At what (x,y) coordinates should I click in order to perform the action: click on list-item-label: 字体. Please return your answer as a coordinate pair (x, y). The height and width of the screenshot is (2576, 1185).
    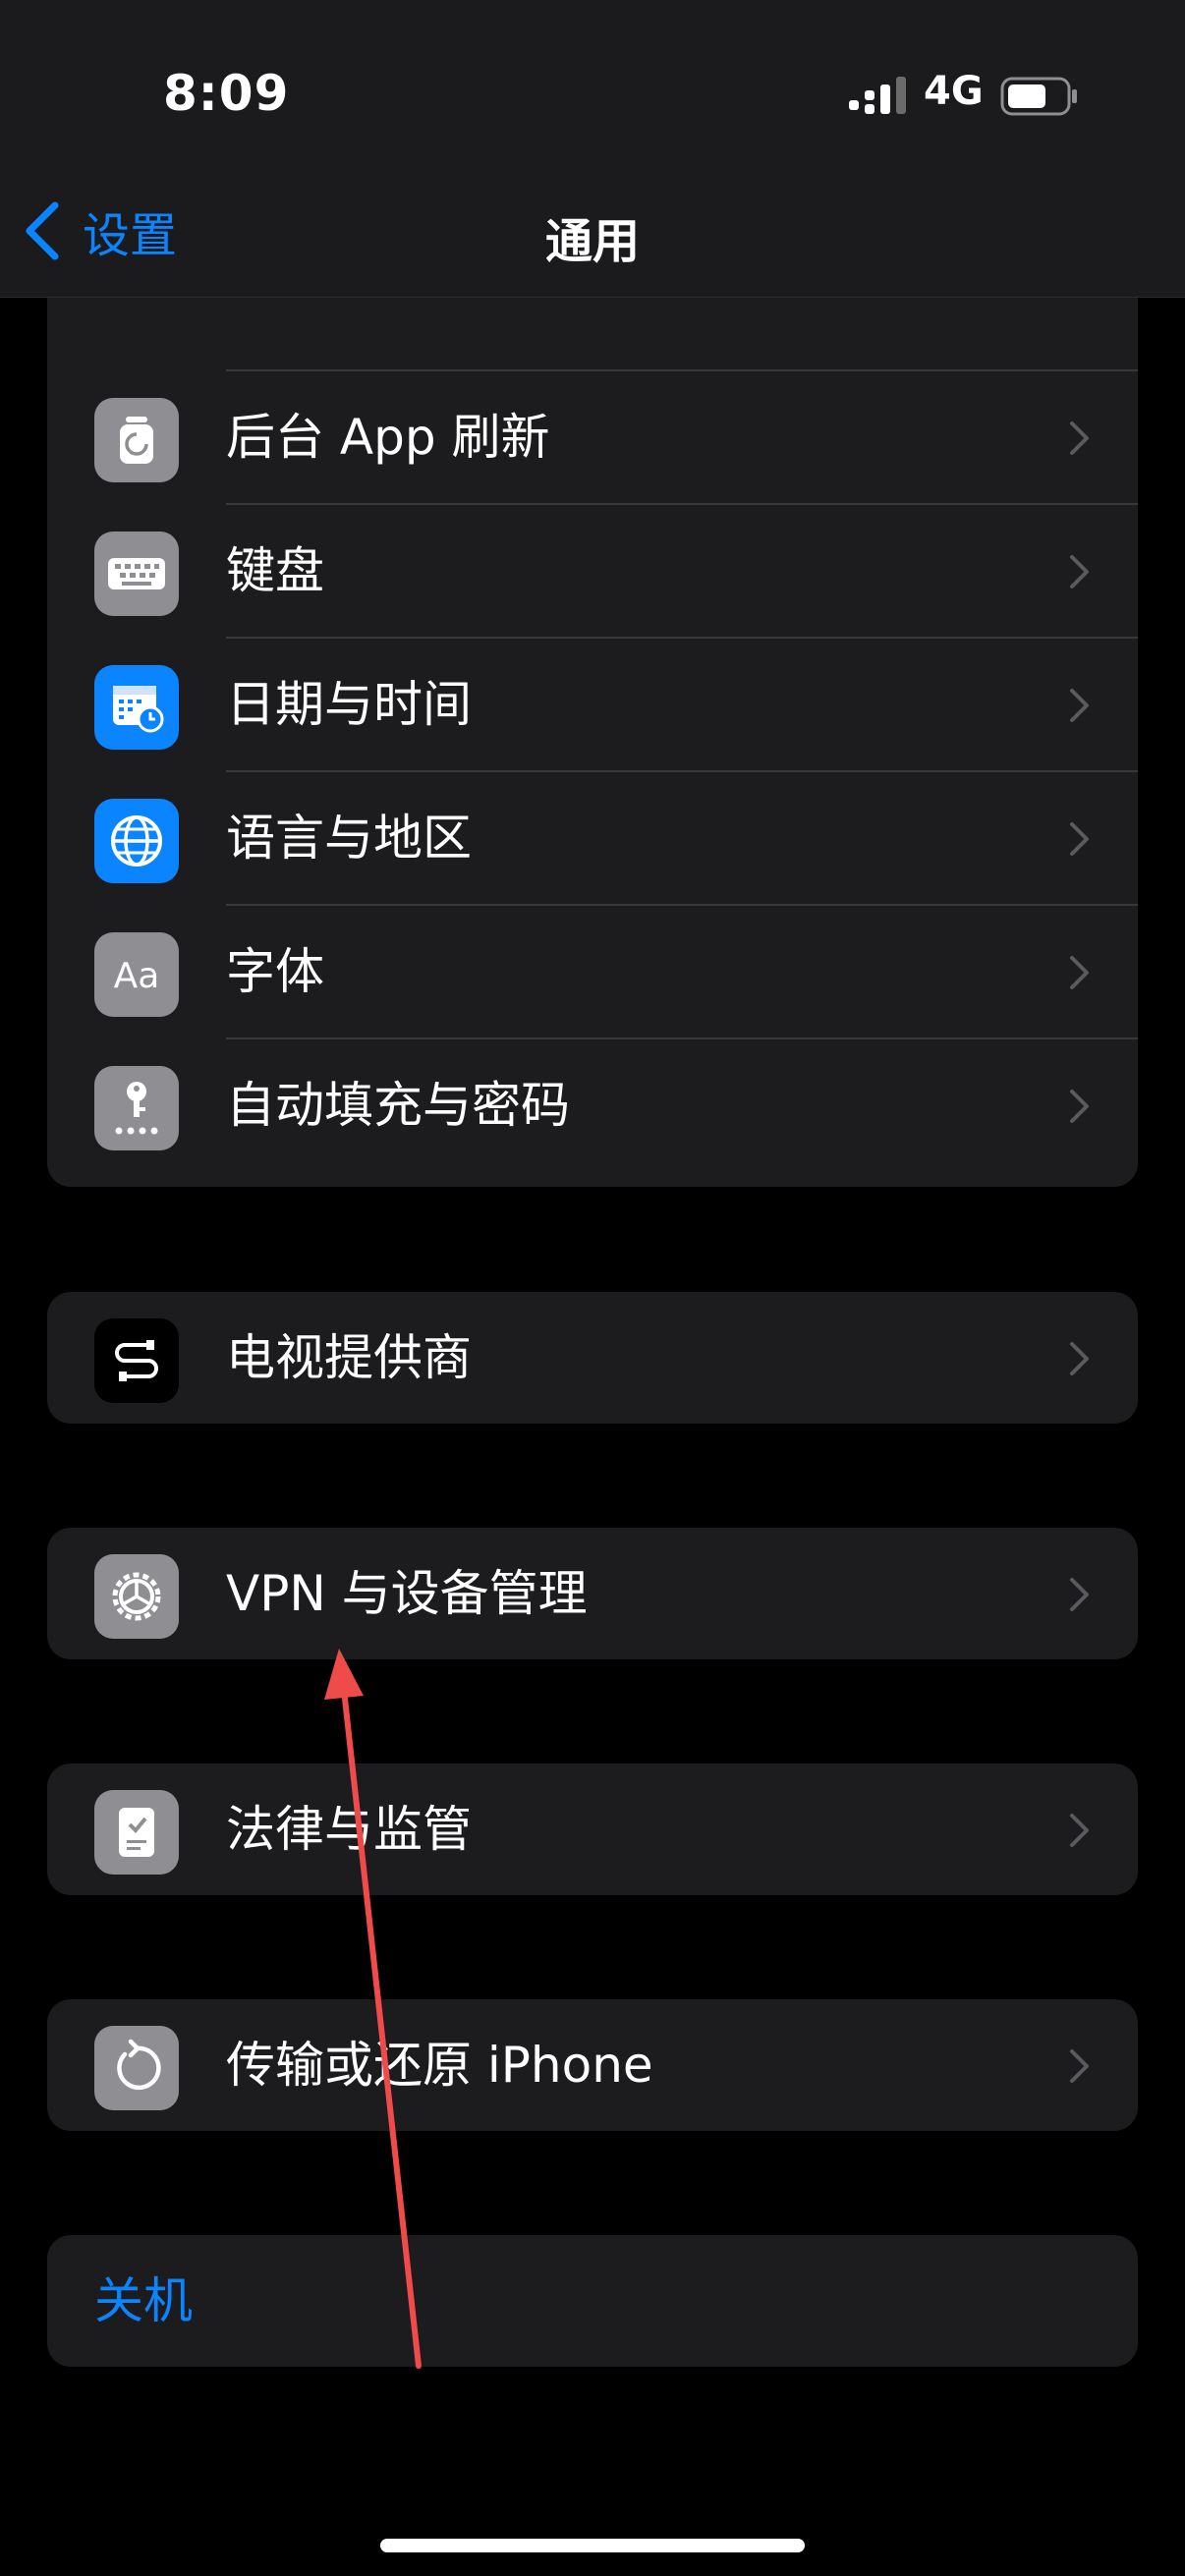
    Looking at the image, I should click on (275, 971).